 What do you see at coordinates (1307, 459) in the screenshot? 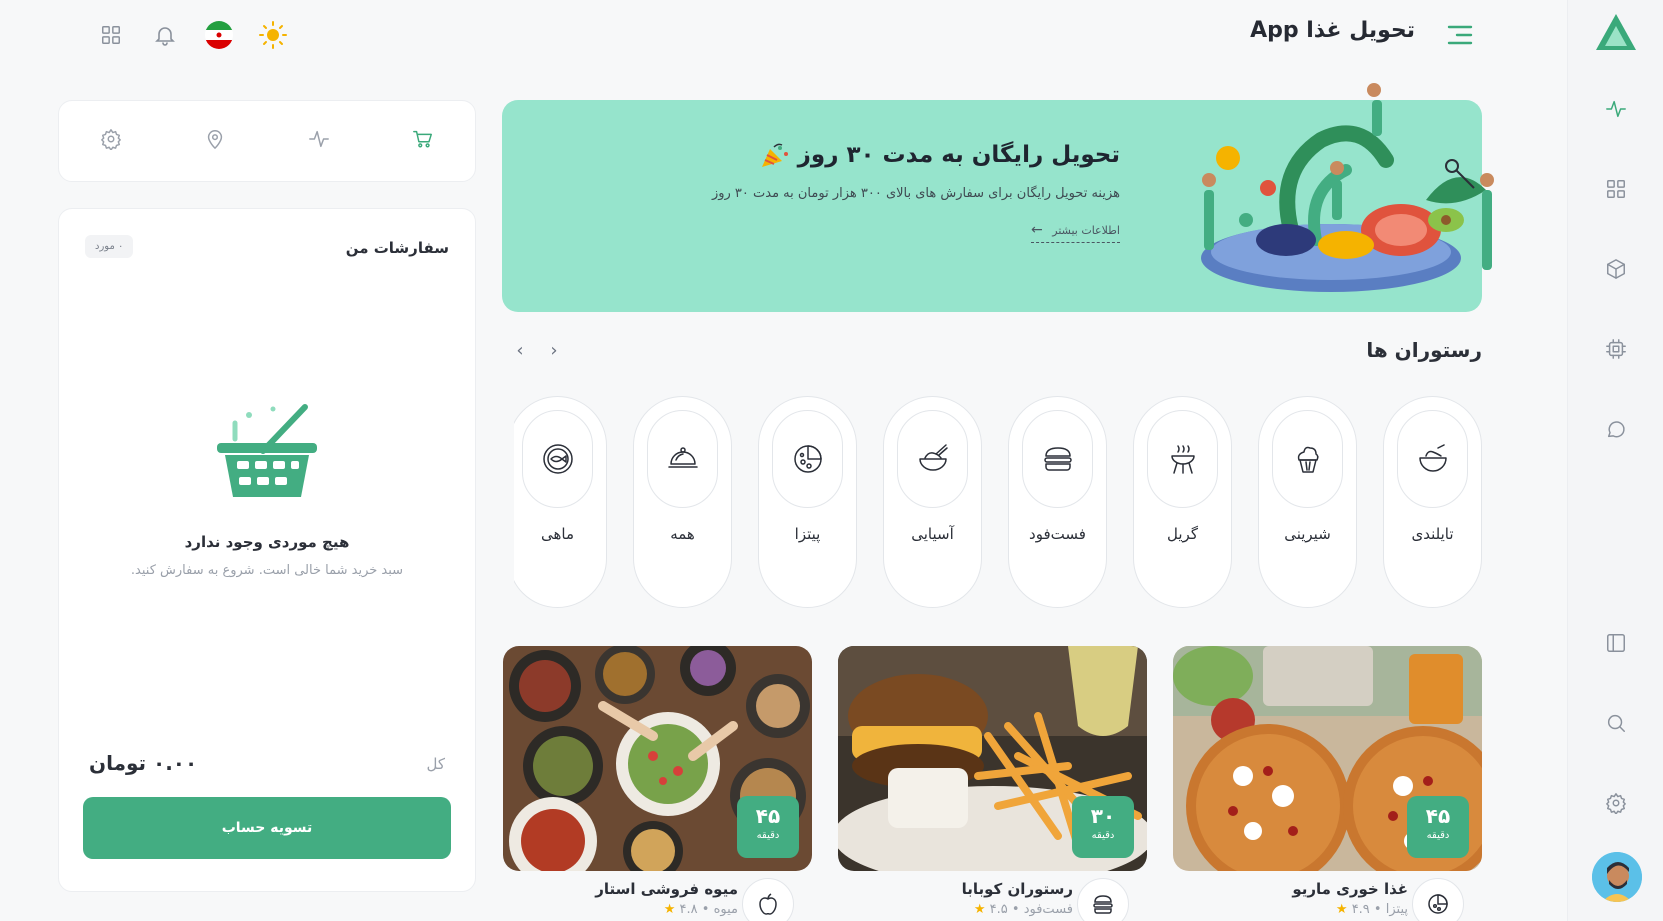
I see `cupcake-icon` at bounding box center [1307, 459].